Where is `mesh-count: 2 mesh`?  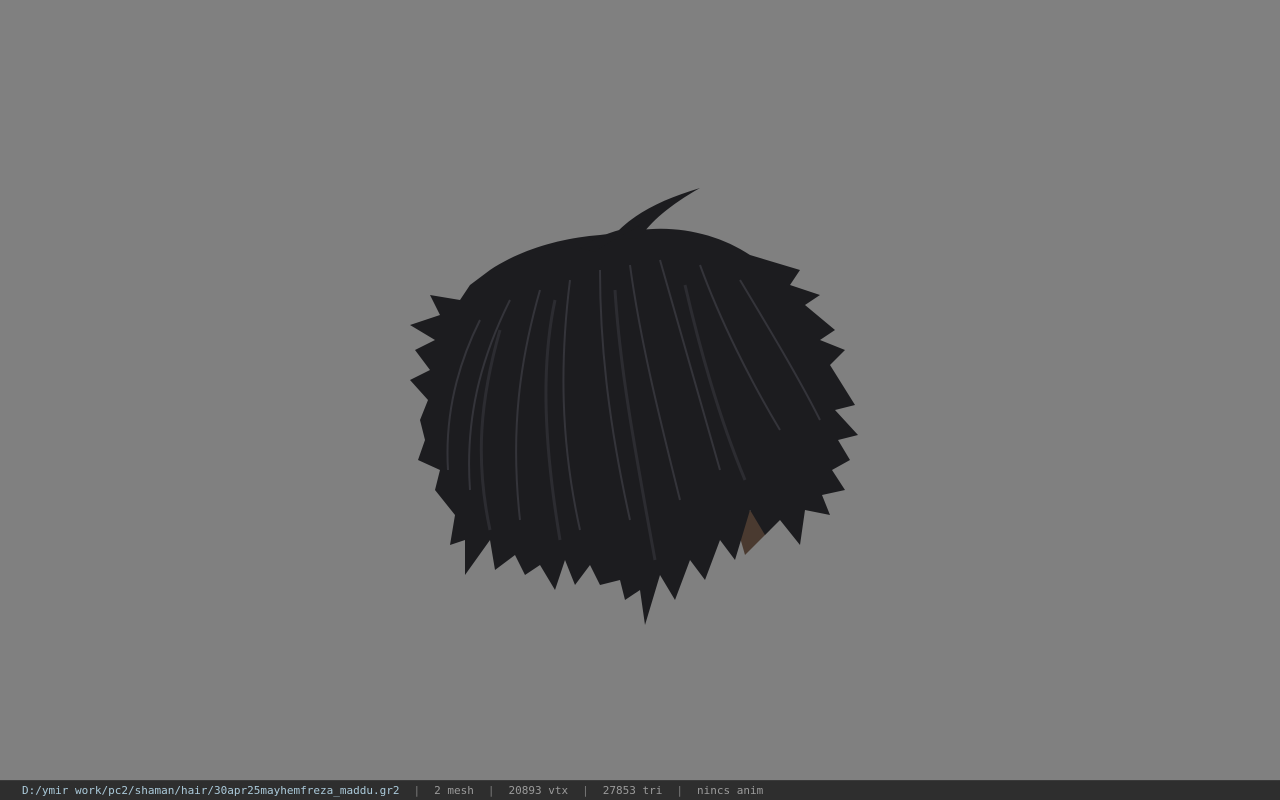
mesh-count: 2 mesh is located at coordinates (454, 790).